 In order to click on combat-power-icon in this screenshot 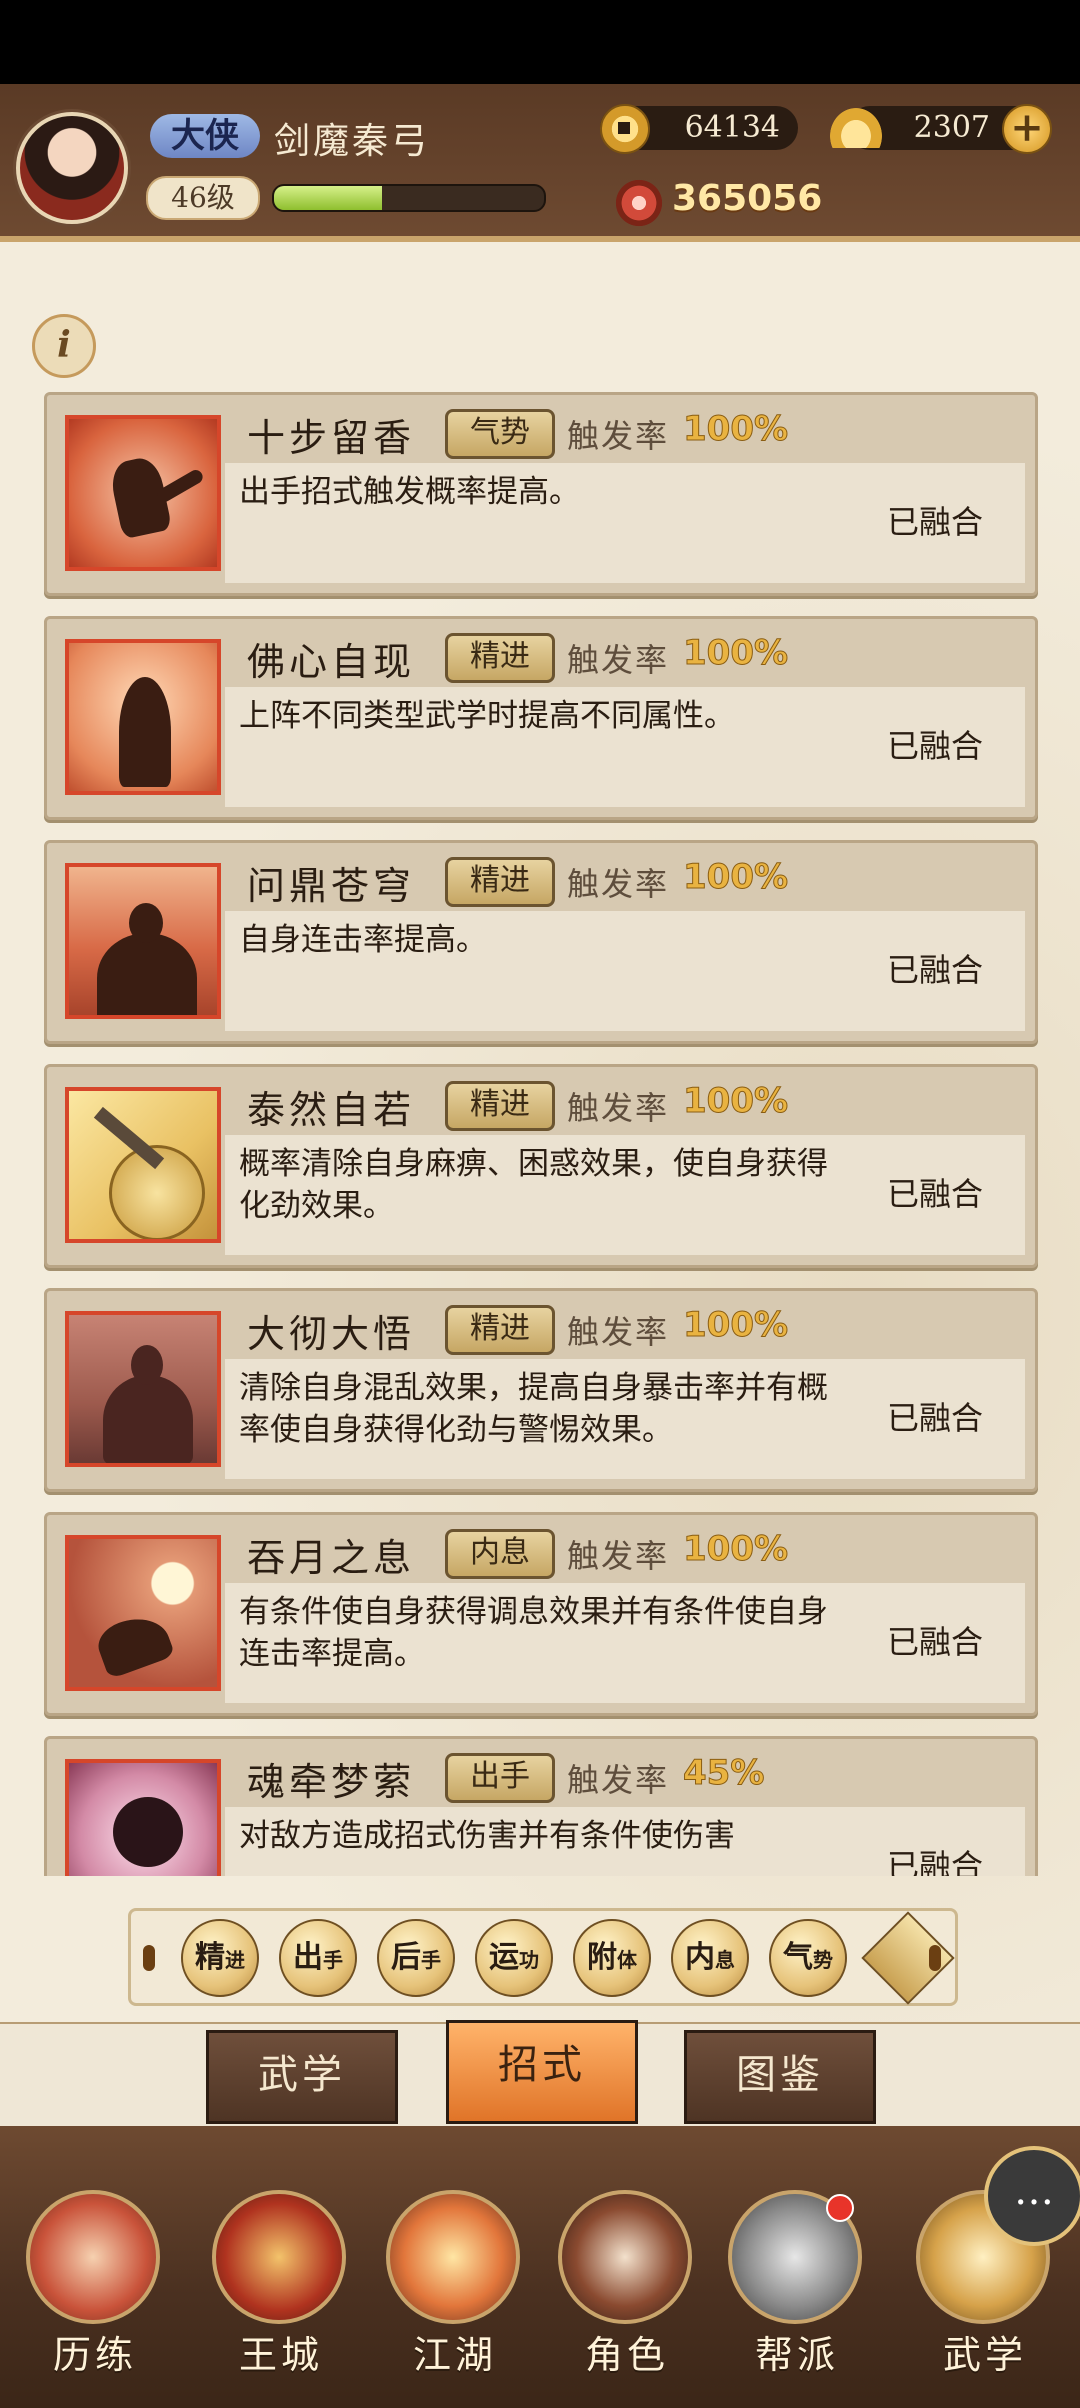, I will do `click(639, 203)`.